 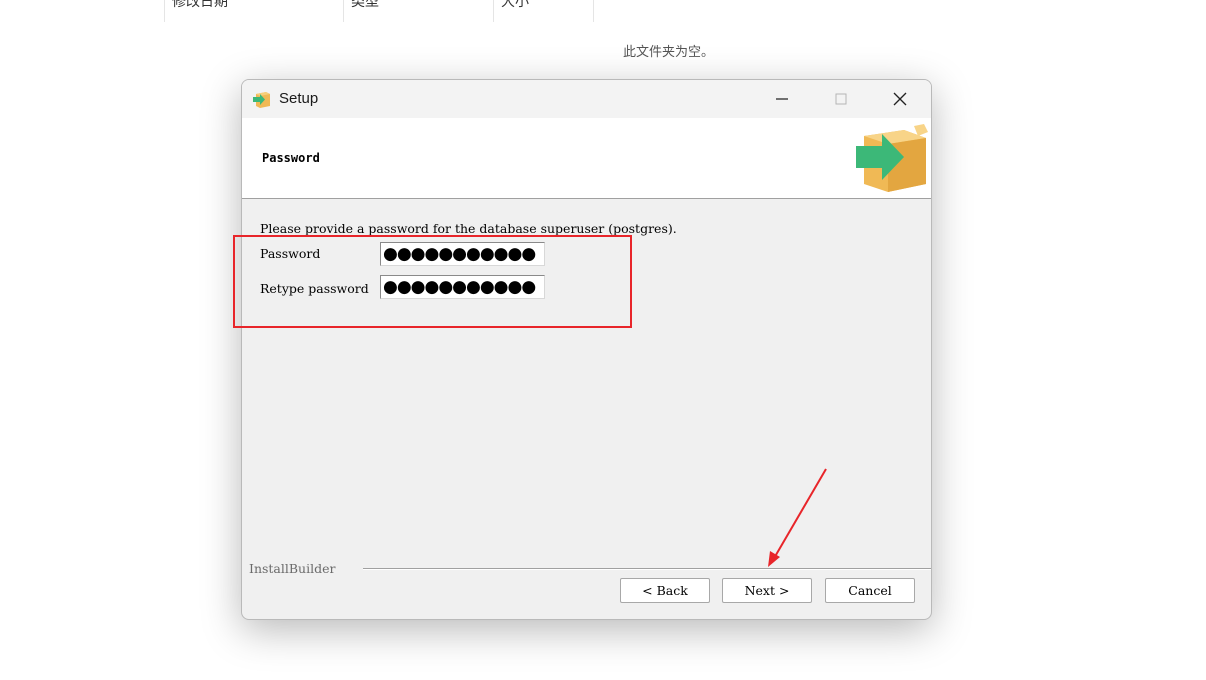 What do you see at coordinates (261, 100) in the screenshot?
I see `installer-icon` at bounding box center [261, 100].